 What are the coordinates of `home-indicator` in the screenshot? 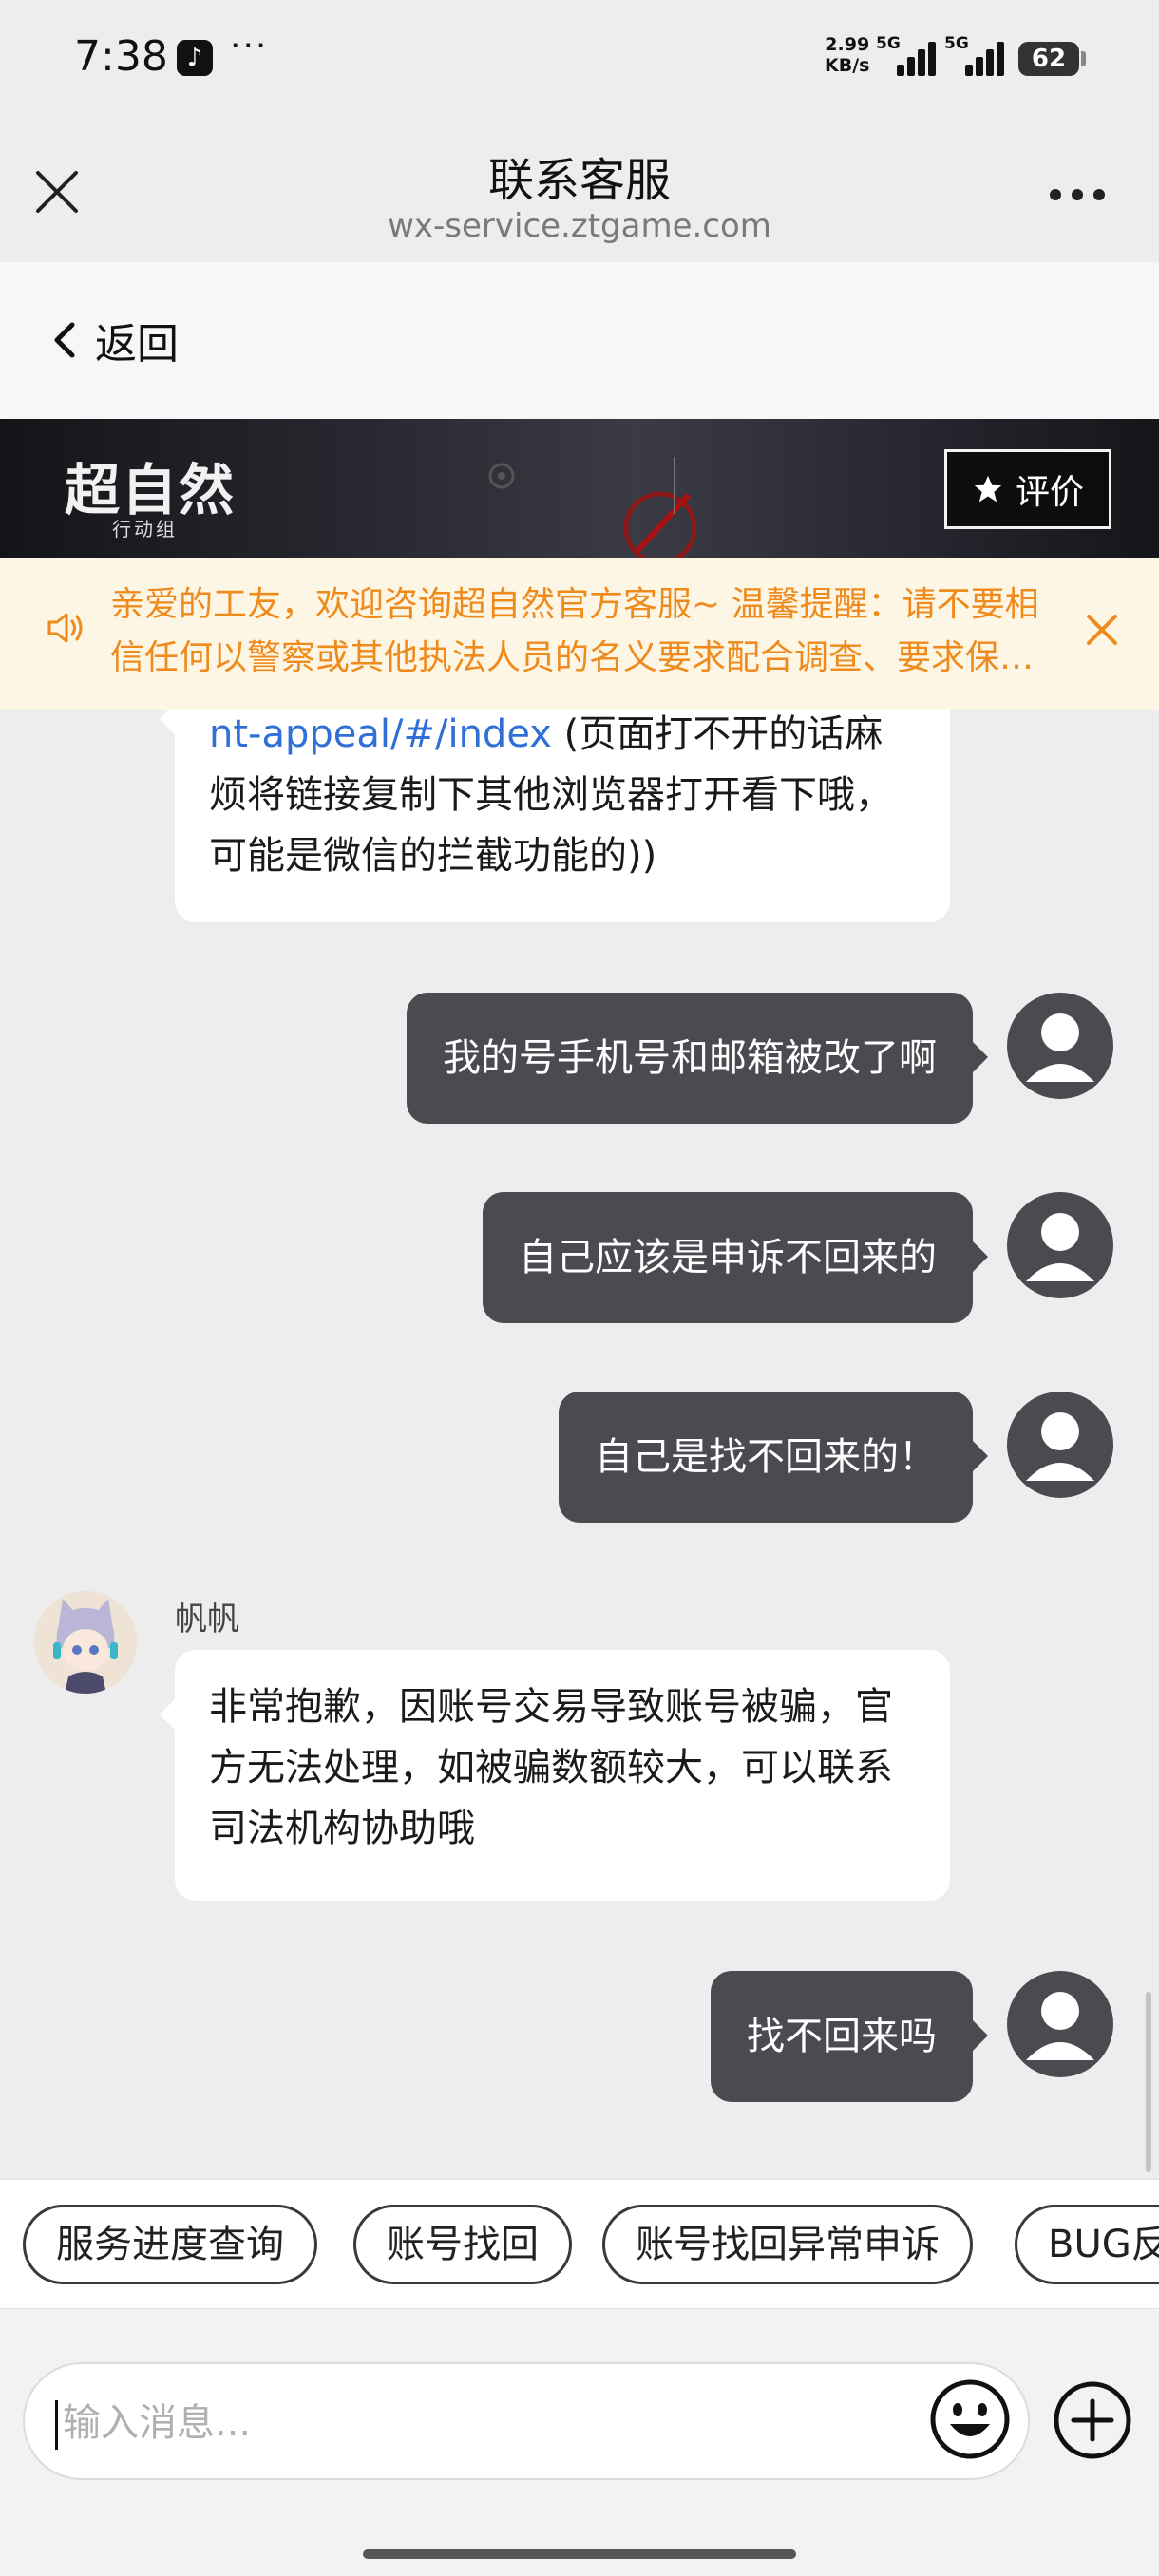 It's located at (579, 2554).